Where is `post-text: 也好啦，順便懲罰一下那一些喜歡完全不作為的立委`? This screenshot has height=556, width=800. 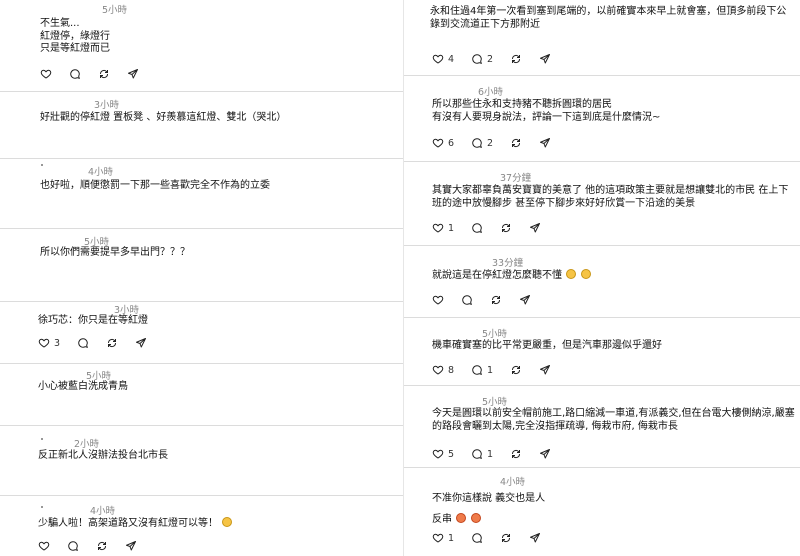
post-text: 也好啦，順便懲罰一下那一些喜歡完全不作為的立委 is located at coordinates (155, 186).